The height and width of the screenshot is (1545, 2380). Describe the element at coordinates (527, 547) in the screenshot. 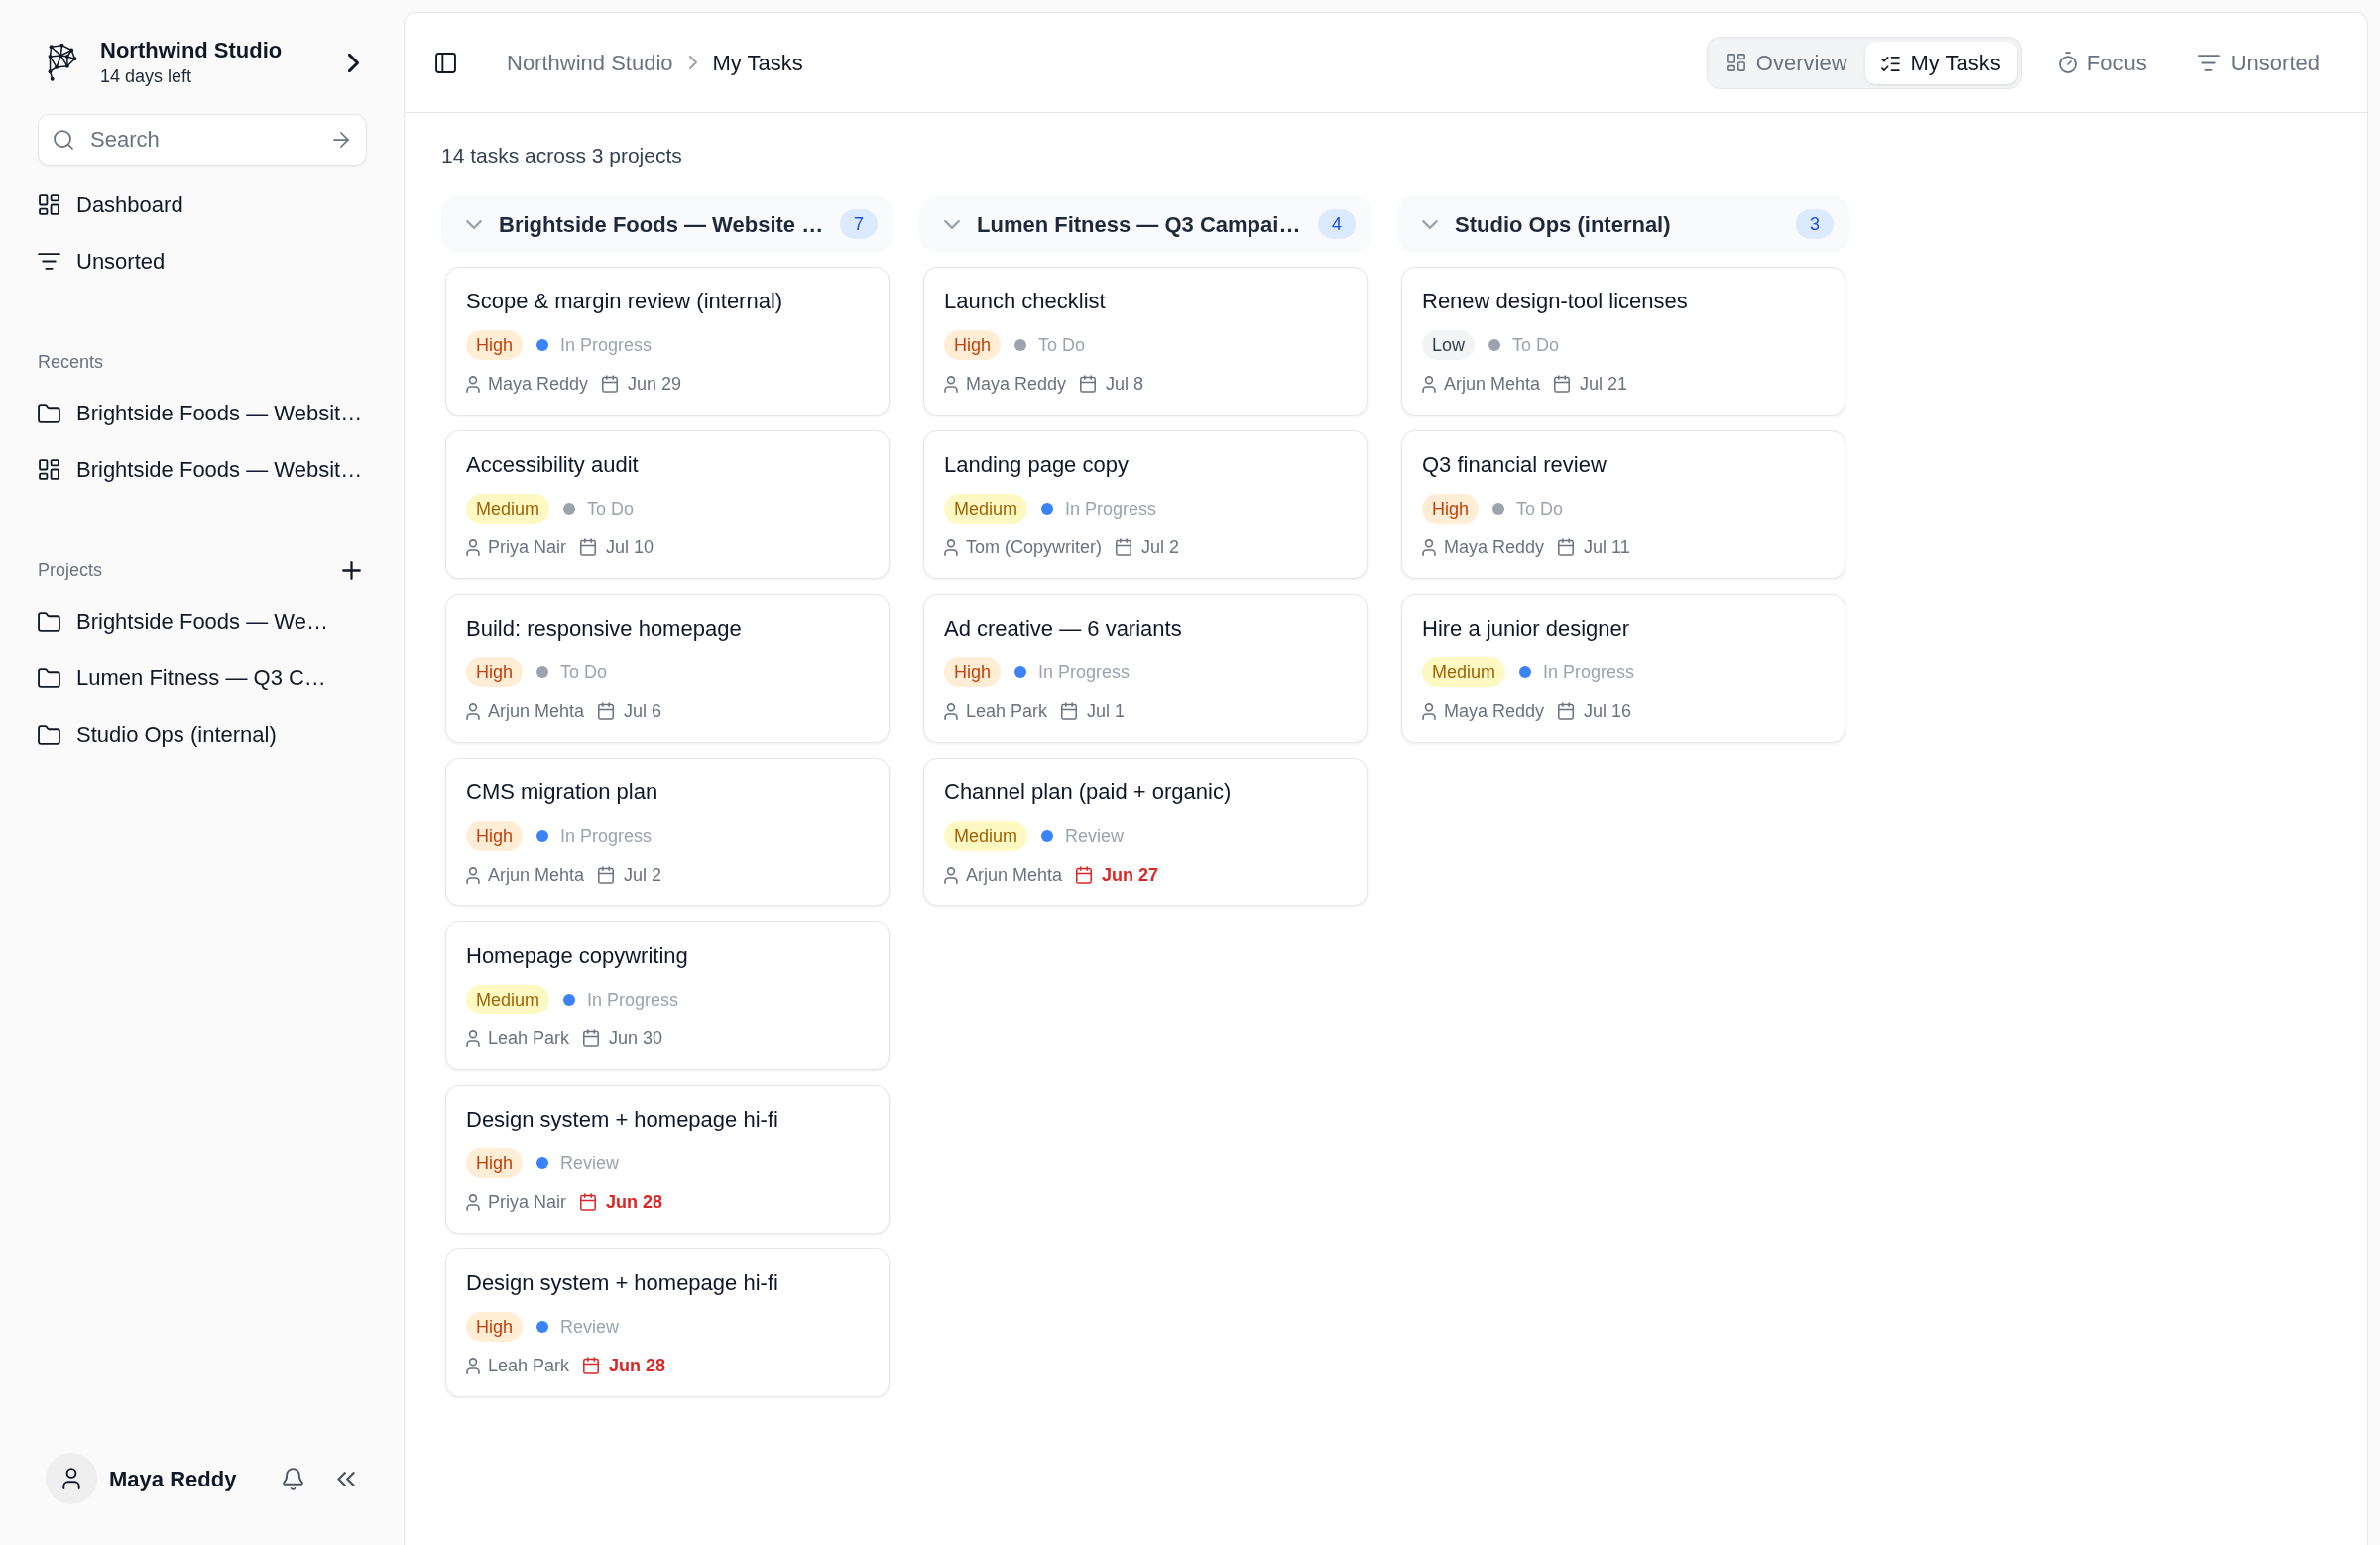

I see `assignee-name: Priya Nair` at that location.